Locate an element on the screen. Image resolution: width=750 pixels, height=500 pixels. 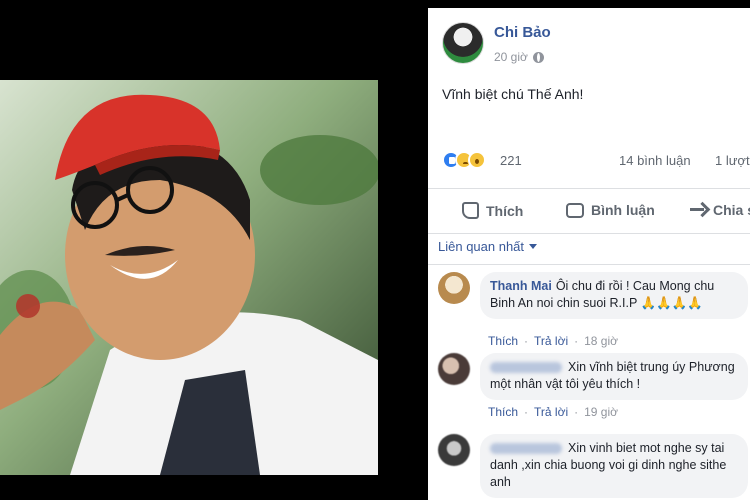
share-button: Chia sẻ is located at coordinates (720, 210).